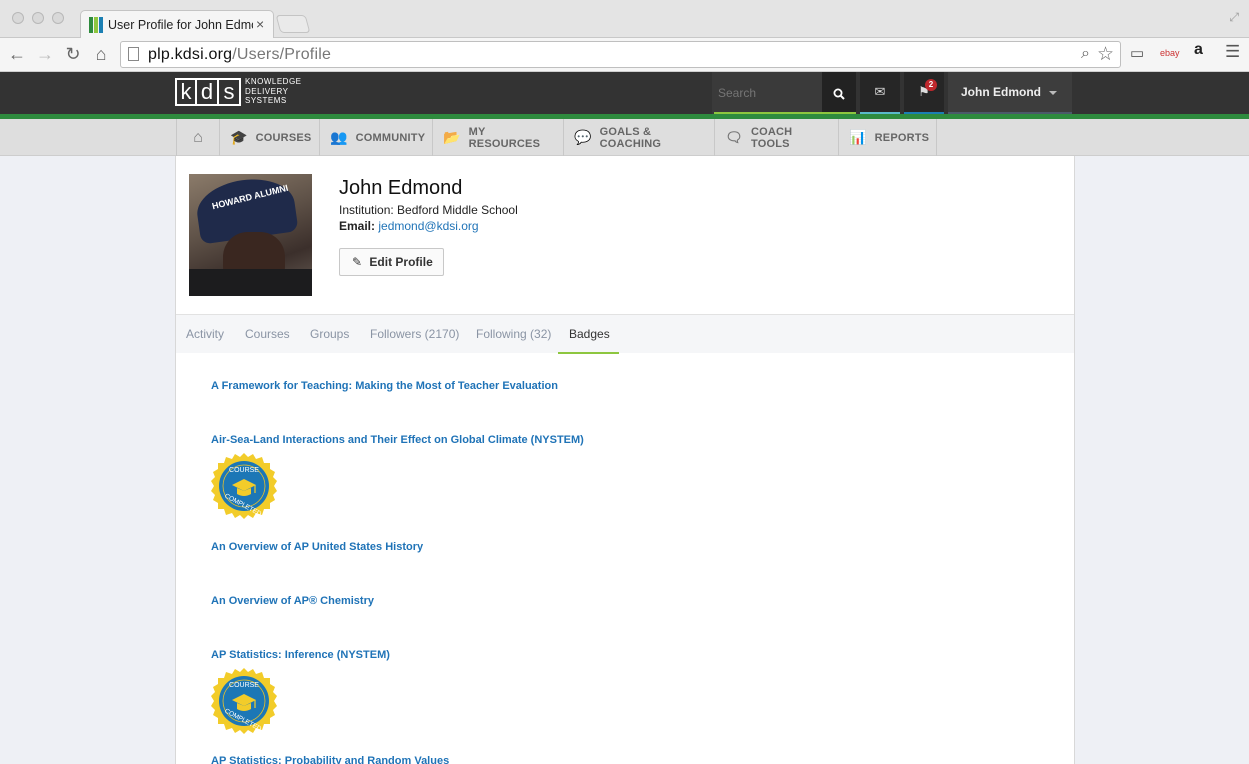  I want to click on logo-letter: k, so click(186, 92).